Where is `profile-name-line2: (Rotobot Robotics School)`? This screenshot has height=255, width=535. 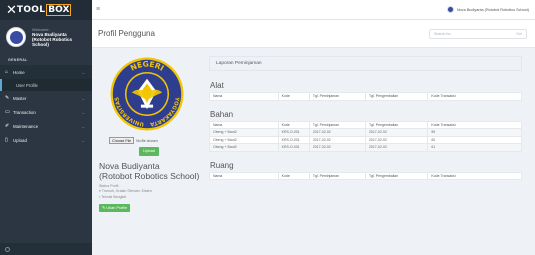
profile-name-line2: (Rotobot Robotics School) is located at coordinates (149, 175).